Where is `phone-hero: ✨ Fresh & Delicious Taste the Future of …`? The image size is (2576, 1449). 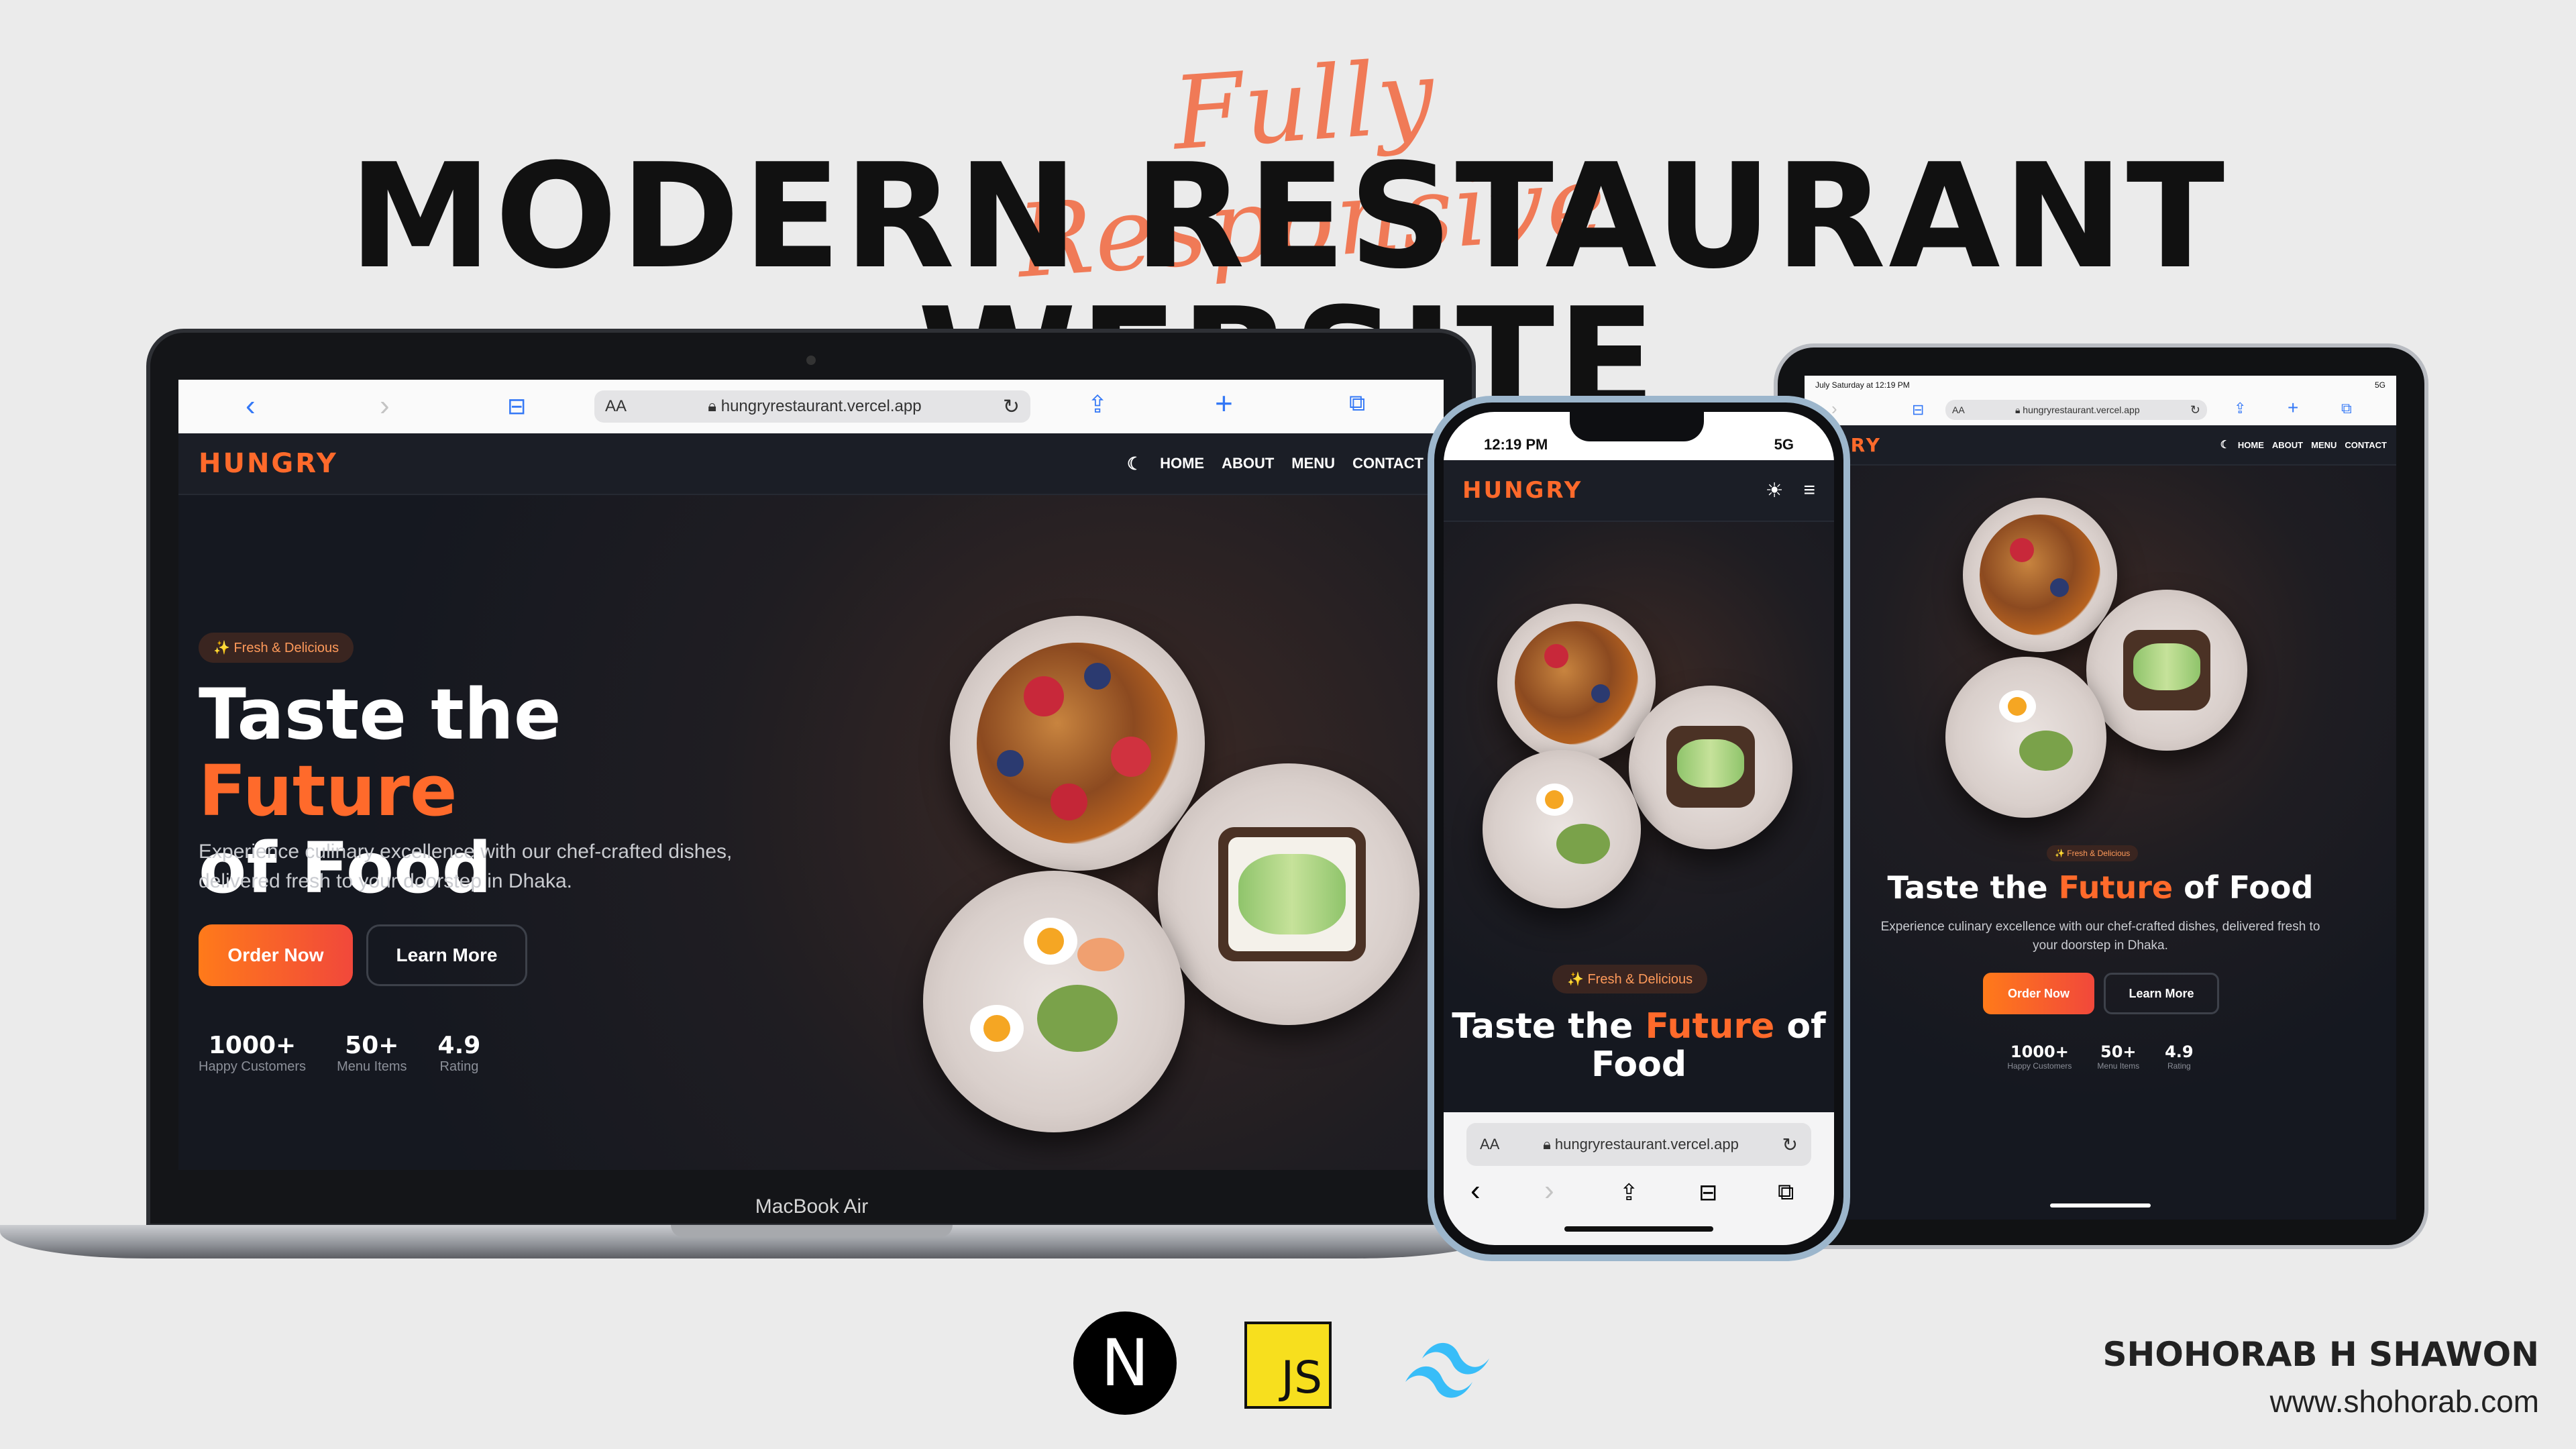 phone-hero: ✨ Fresh & Delicious Taste the Future of … is located at coordinates (1639, 817).